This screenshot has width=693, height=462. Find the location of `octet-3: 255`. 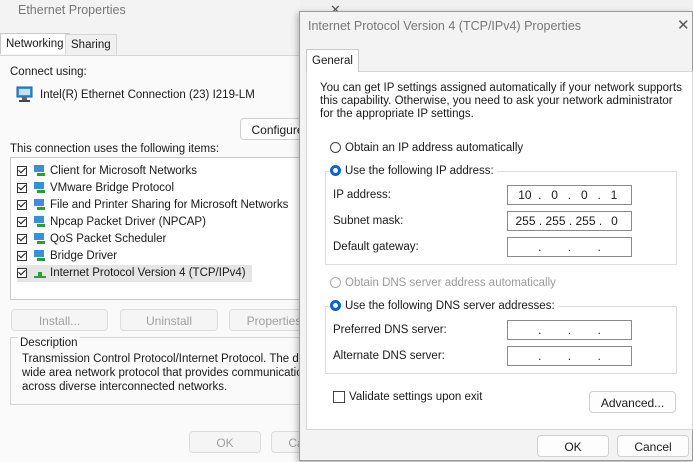

octet-3: 255 is located at coordinates (585, 221).